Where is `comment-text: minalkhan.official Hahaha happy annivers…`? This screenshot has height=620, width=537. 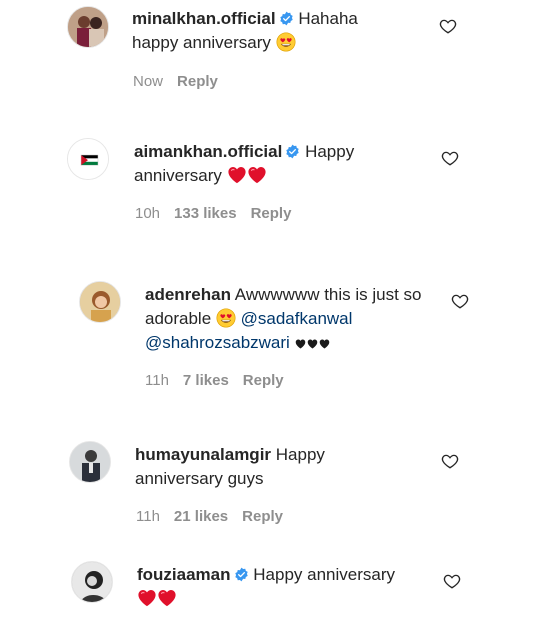 comment-text: minalkhan.official Hahaha happy annivers… is located at coordinates (282, 31).